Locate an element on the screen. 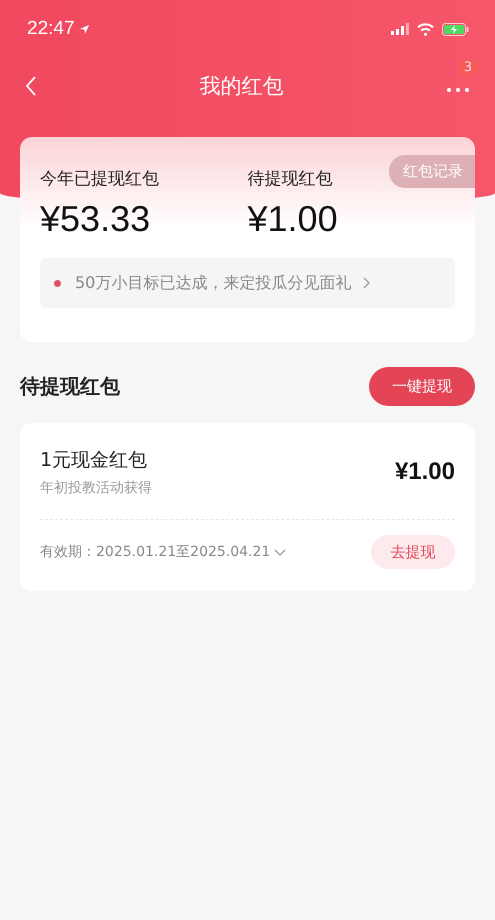 Image resolution: width=495 pixels, height=920 pixels. battery-charging-icon is located at coordinates (455, 29).